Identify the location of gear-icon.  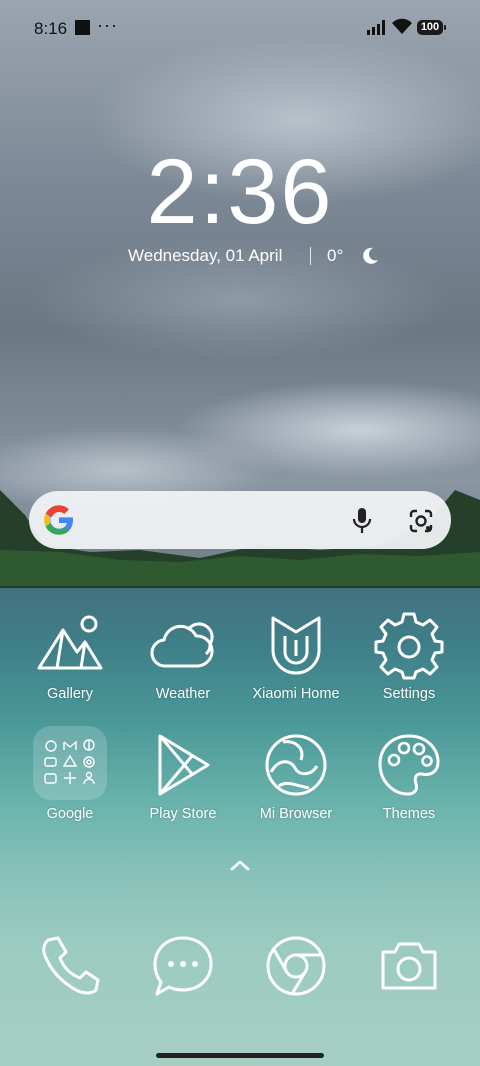
(409, 646).